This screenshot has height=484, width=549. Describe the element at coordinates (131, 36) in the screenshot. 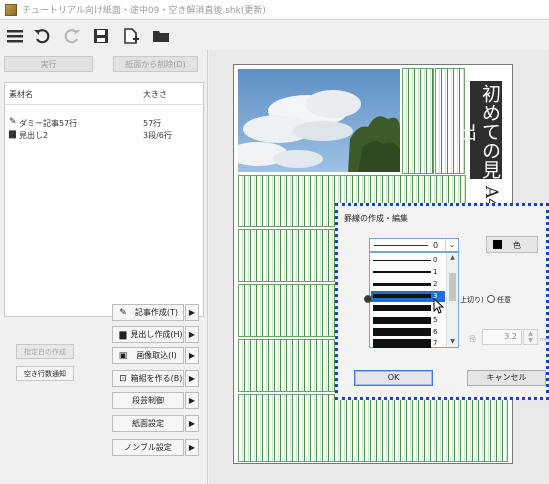

I see `new-document-icon` at that location.